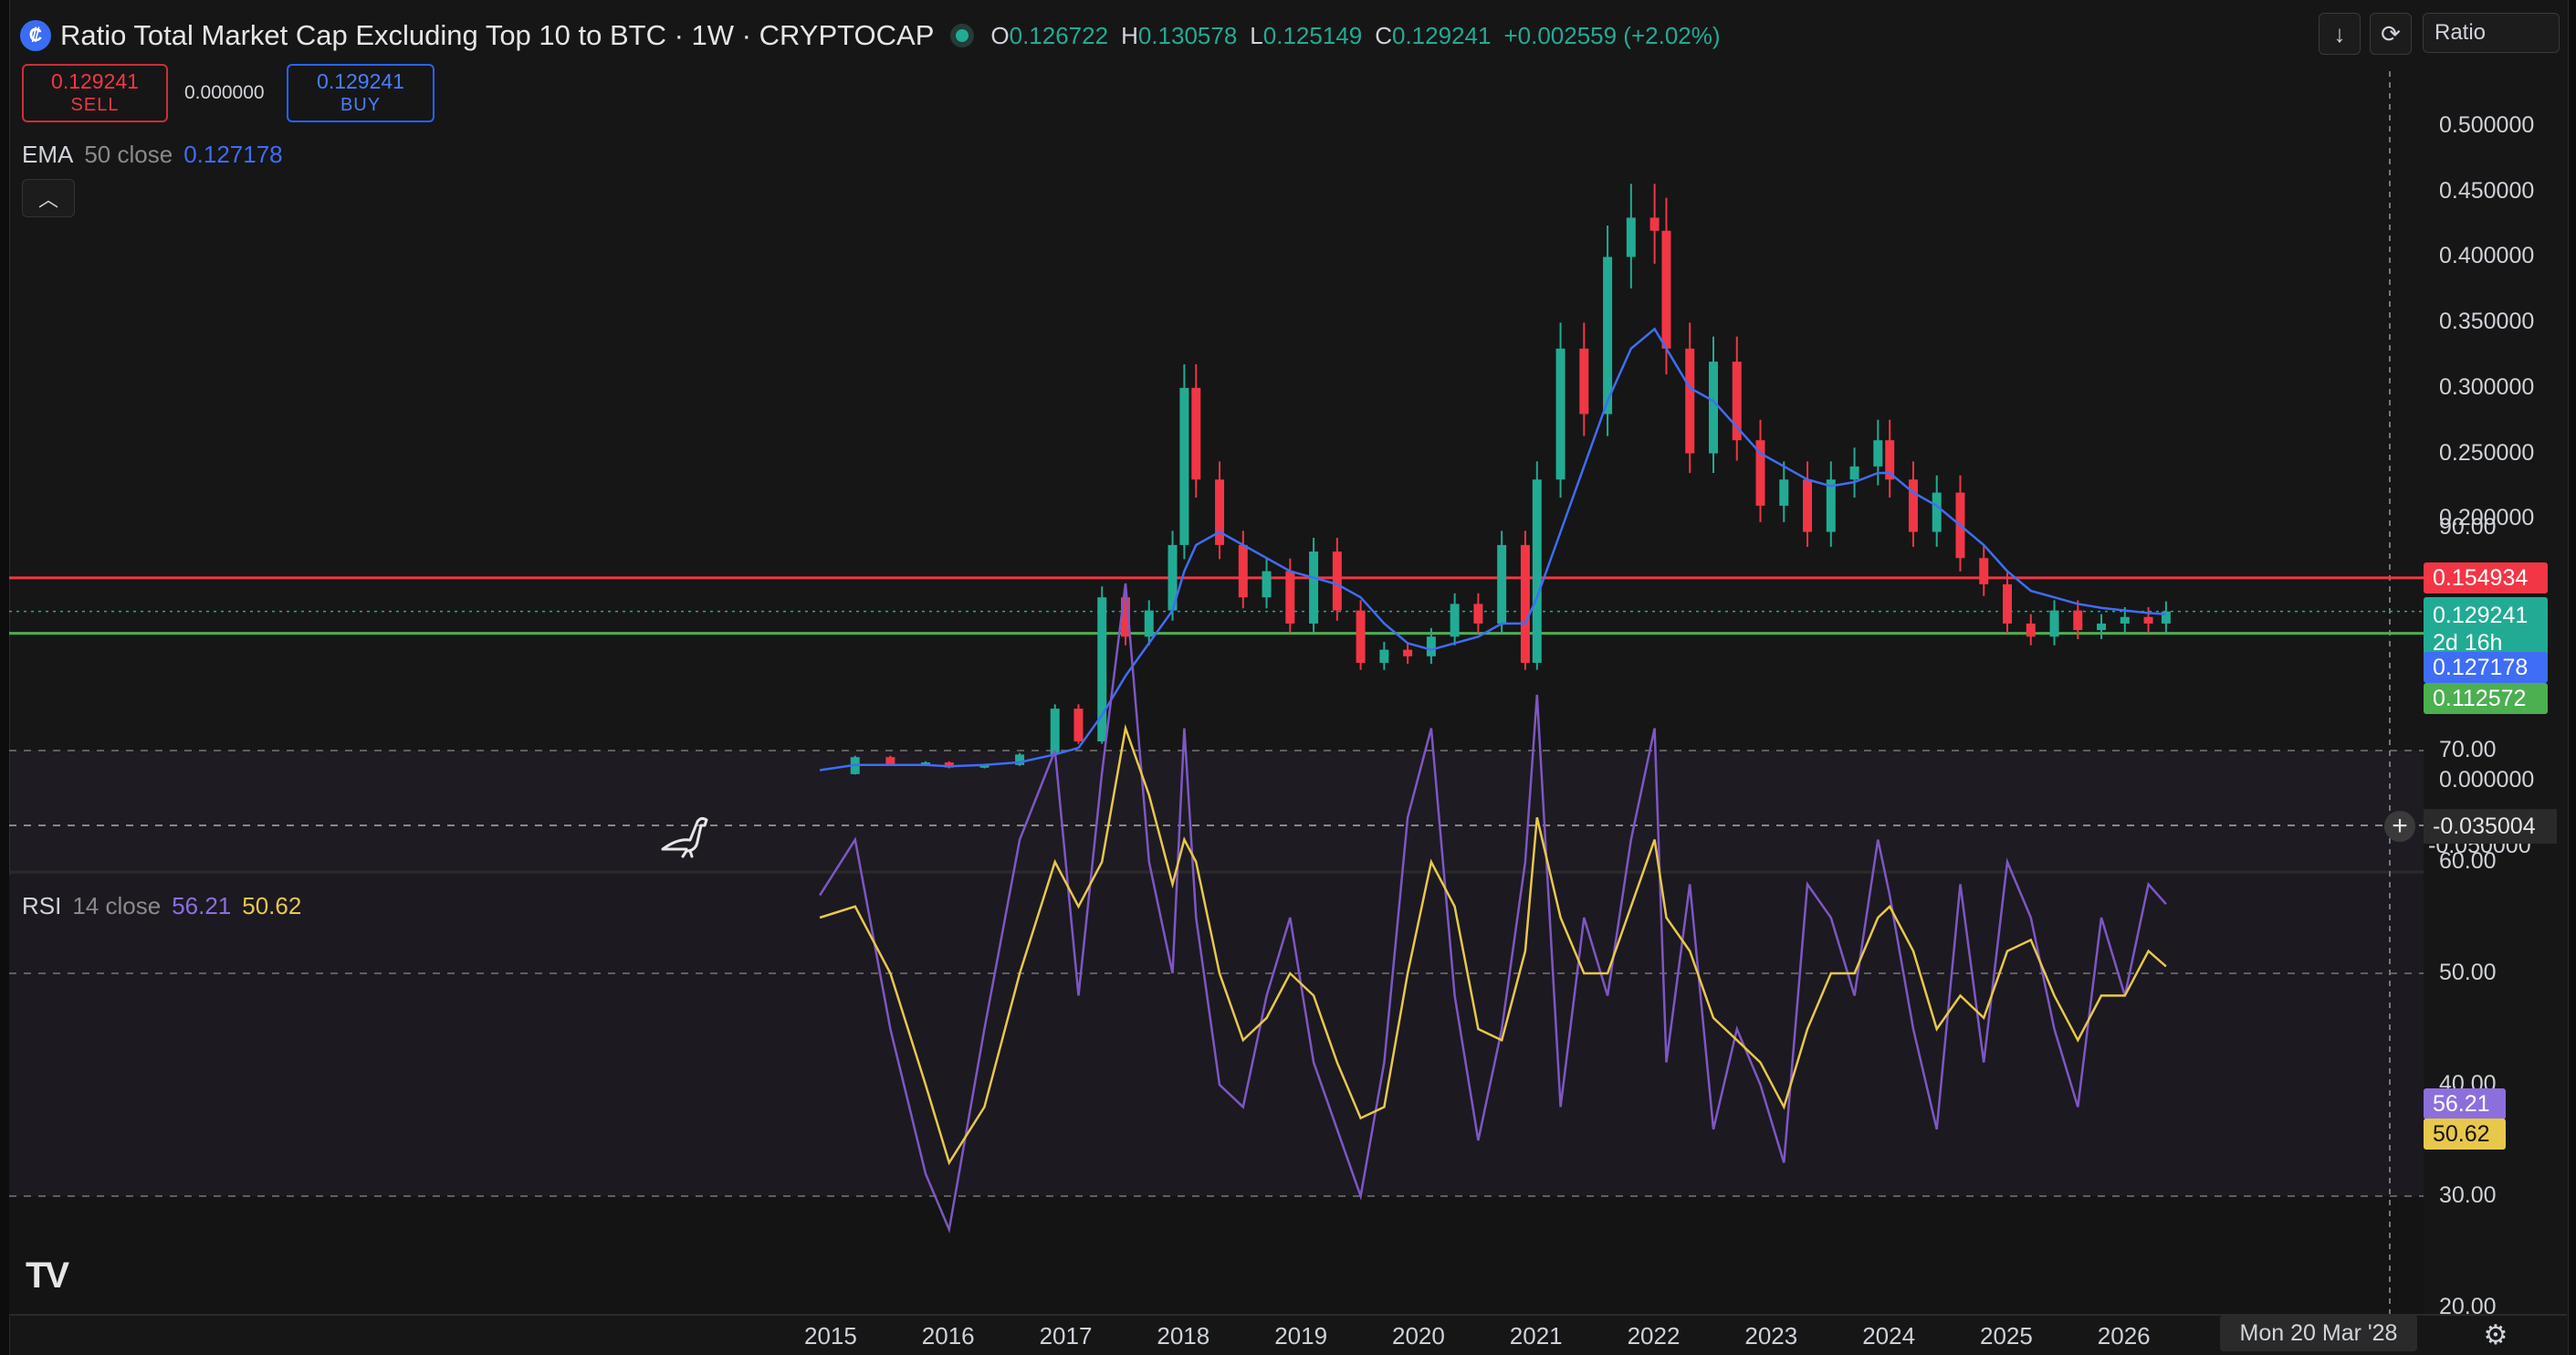 The width and height of the screenshot is (2576, 1355). What do you see at coordinates (48, 154) in the screenshot?
I see `ema-name: EMA` at bounding box center [48, 154].